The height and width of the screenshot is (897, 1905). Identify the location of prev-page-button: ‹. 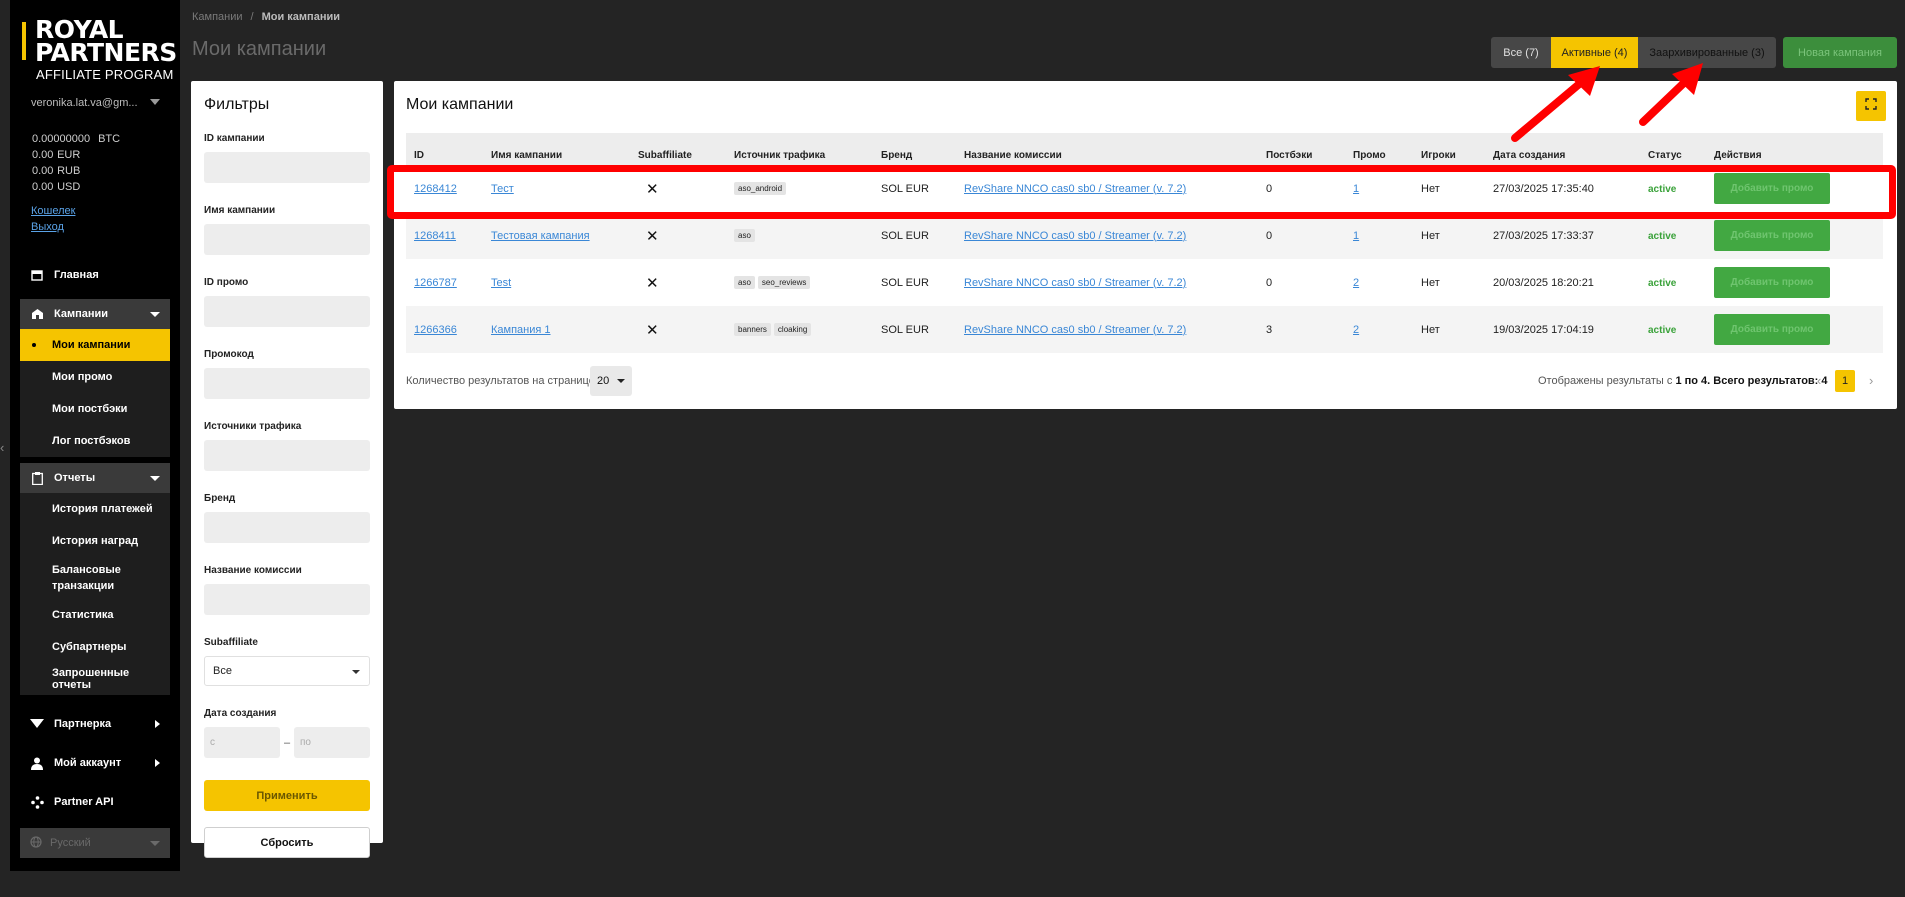
(1819, 380).